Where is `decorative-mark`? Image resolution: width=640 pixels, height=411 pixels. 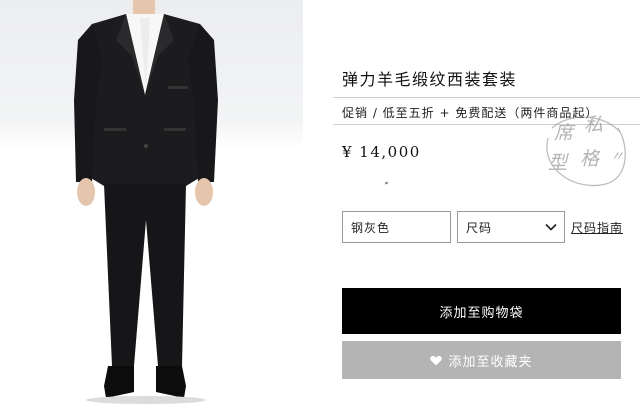 decorative-mark is located at coordinates (386, 183).